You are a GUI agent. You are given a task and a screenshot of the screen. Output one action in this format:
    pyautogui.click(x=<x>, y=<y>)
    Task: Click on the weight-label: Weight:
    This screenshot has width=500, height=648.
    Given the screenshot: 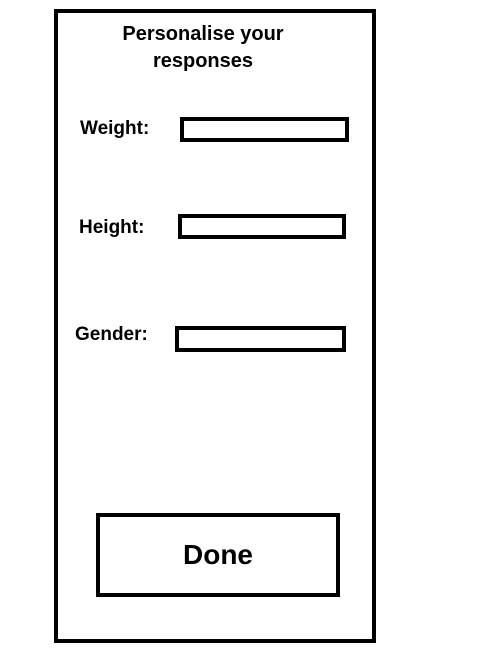 What is the action you would take?
    pyautogui.click(x=115, y=128)
    